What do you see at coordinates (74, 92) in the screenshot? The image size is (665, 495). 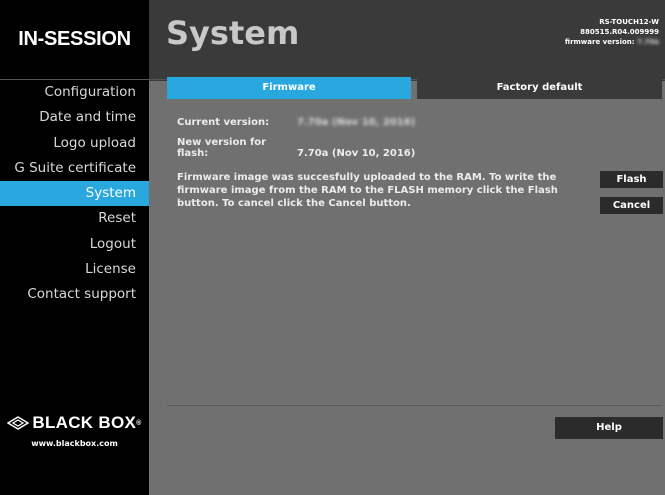 I see `sidebar-item-configuration: Configuration` at bounding box center [74, 92].